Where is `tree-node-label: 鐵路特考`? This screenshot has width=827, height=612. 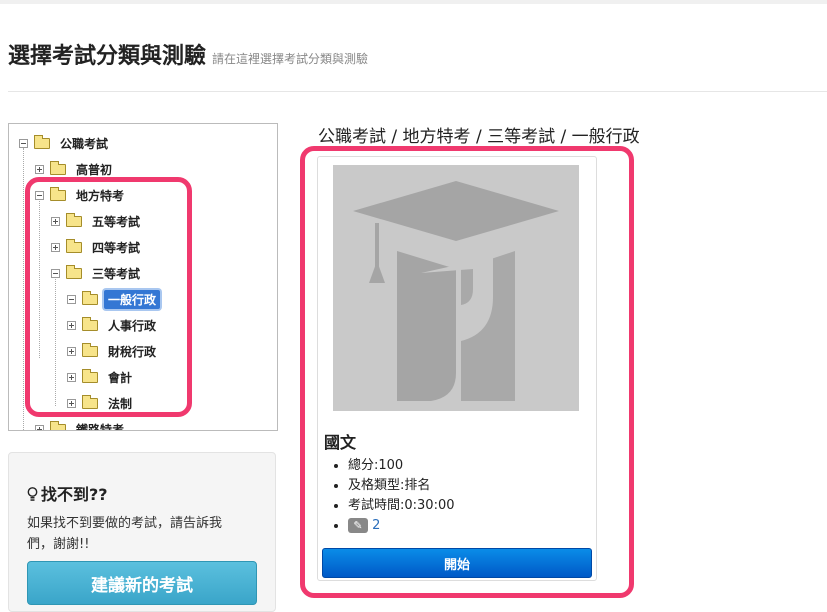 tree-node-label: 鐵路特考 is located at coordinates (100, 426).